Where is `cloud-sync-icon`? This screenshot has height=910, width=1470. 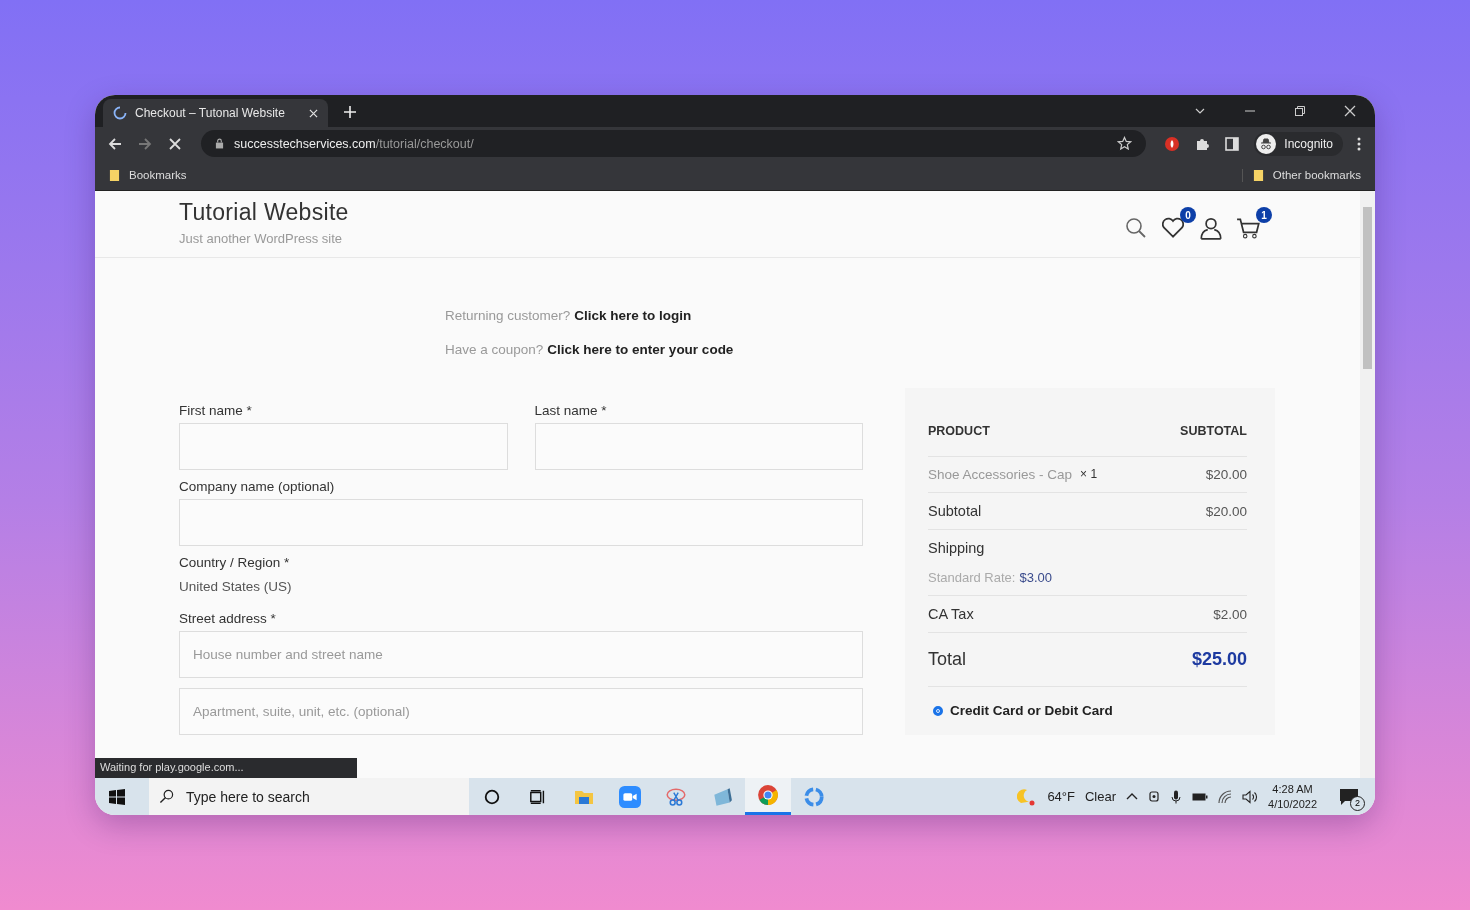 cloud-sync-icon is located at coordinates (814, 796).